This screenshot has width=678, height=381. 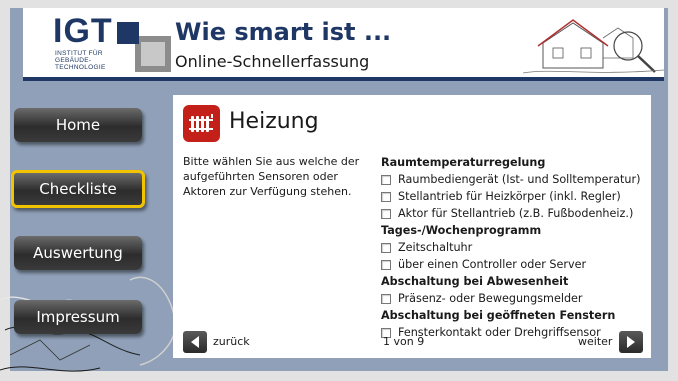 What do you see at coordinates (153, 54) in the screenshot?
I see `logo-square-light` at bounding box center [153, 54].